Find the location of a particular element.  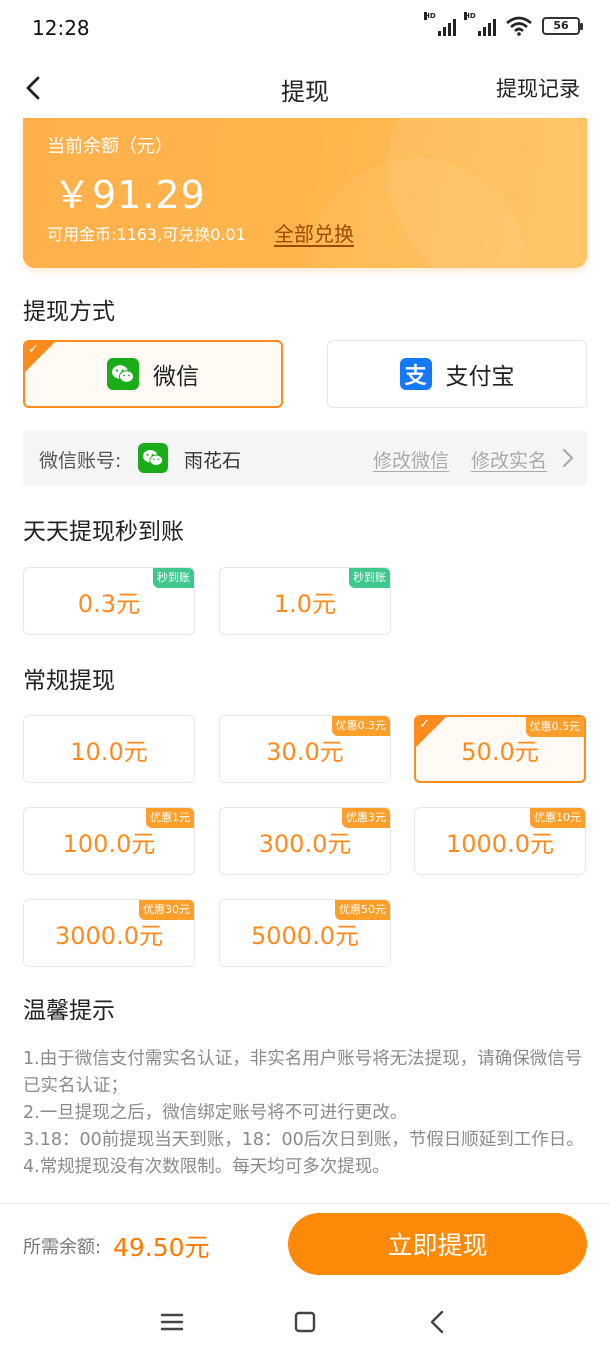

withdraw-record-link: 提现记录 is located at coordinates (538, 88).